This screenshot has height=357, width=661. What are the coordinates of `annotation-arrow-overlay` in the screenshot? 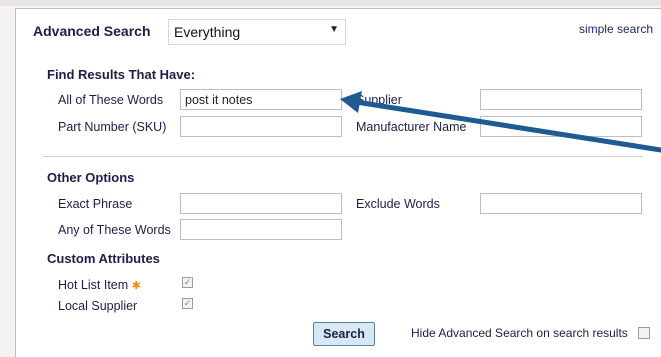 It's located at (500, 122).